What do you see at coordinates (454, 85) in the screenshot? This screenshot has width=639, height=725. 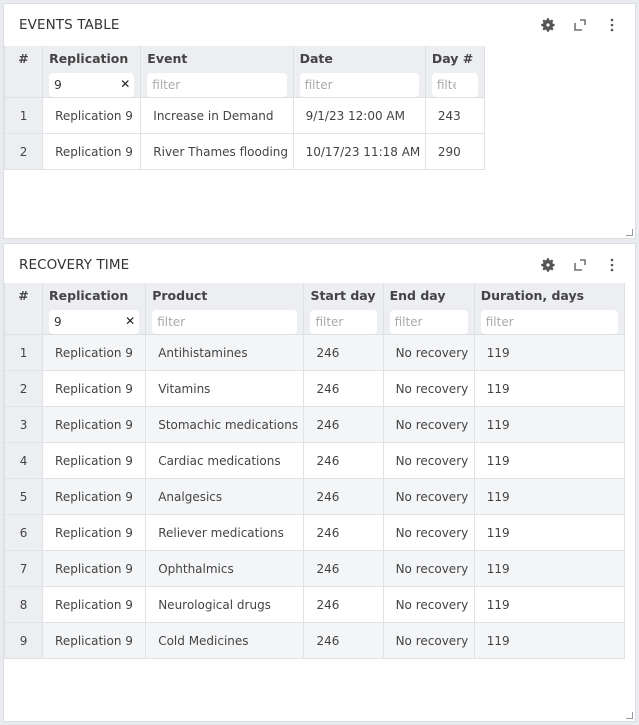 I see `day-filter-input` at bounding box center [454, 85].